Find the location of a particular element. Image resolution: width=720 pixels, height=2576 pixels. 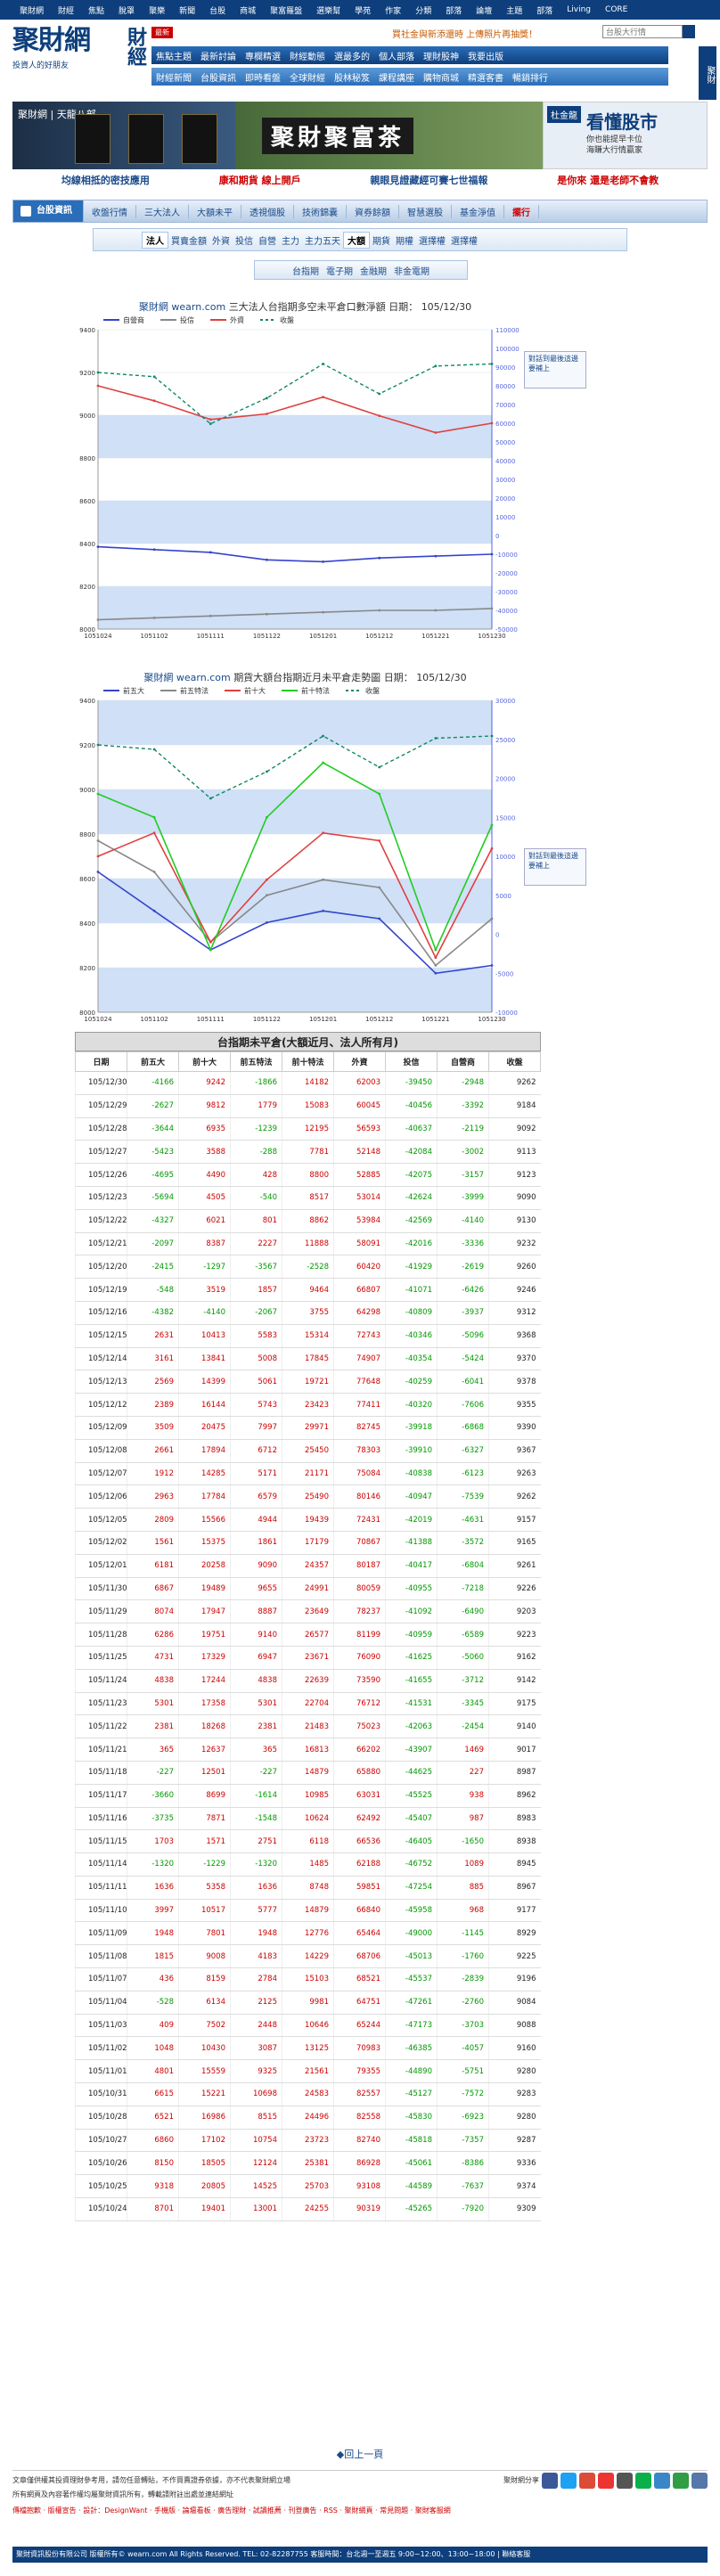

topbar-link-1: 財經 is located at coordinates (66, 10).